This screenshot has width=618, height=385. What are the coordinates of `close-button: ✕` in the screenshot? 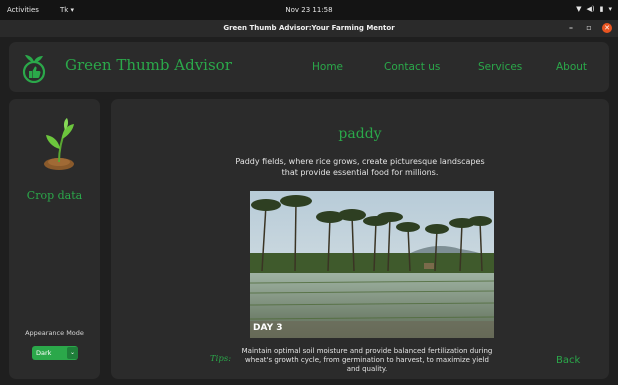 It's located at (607, 28).